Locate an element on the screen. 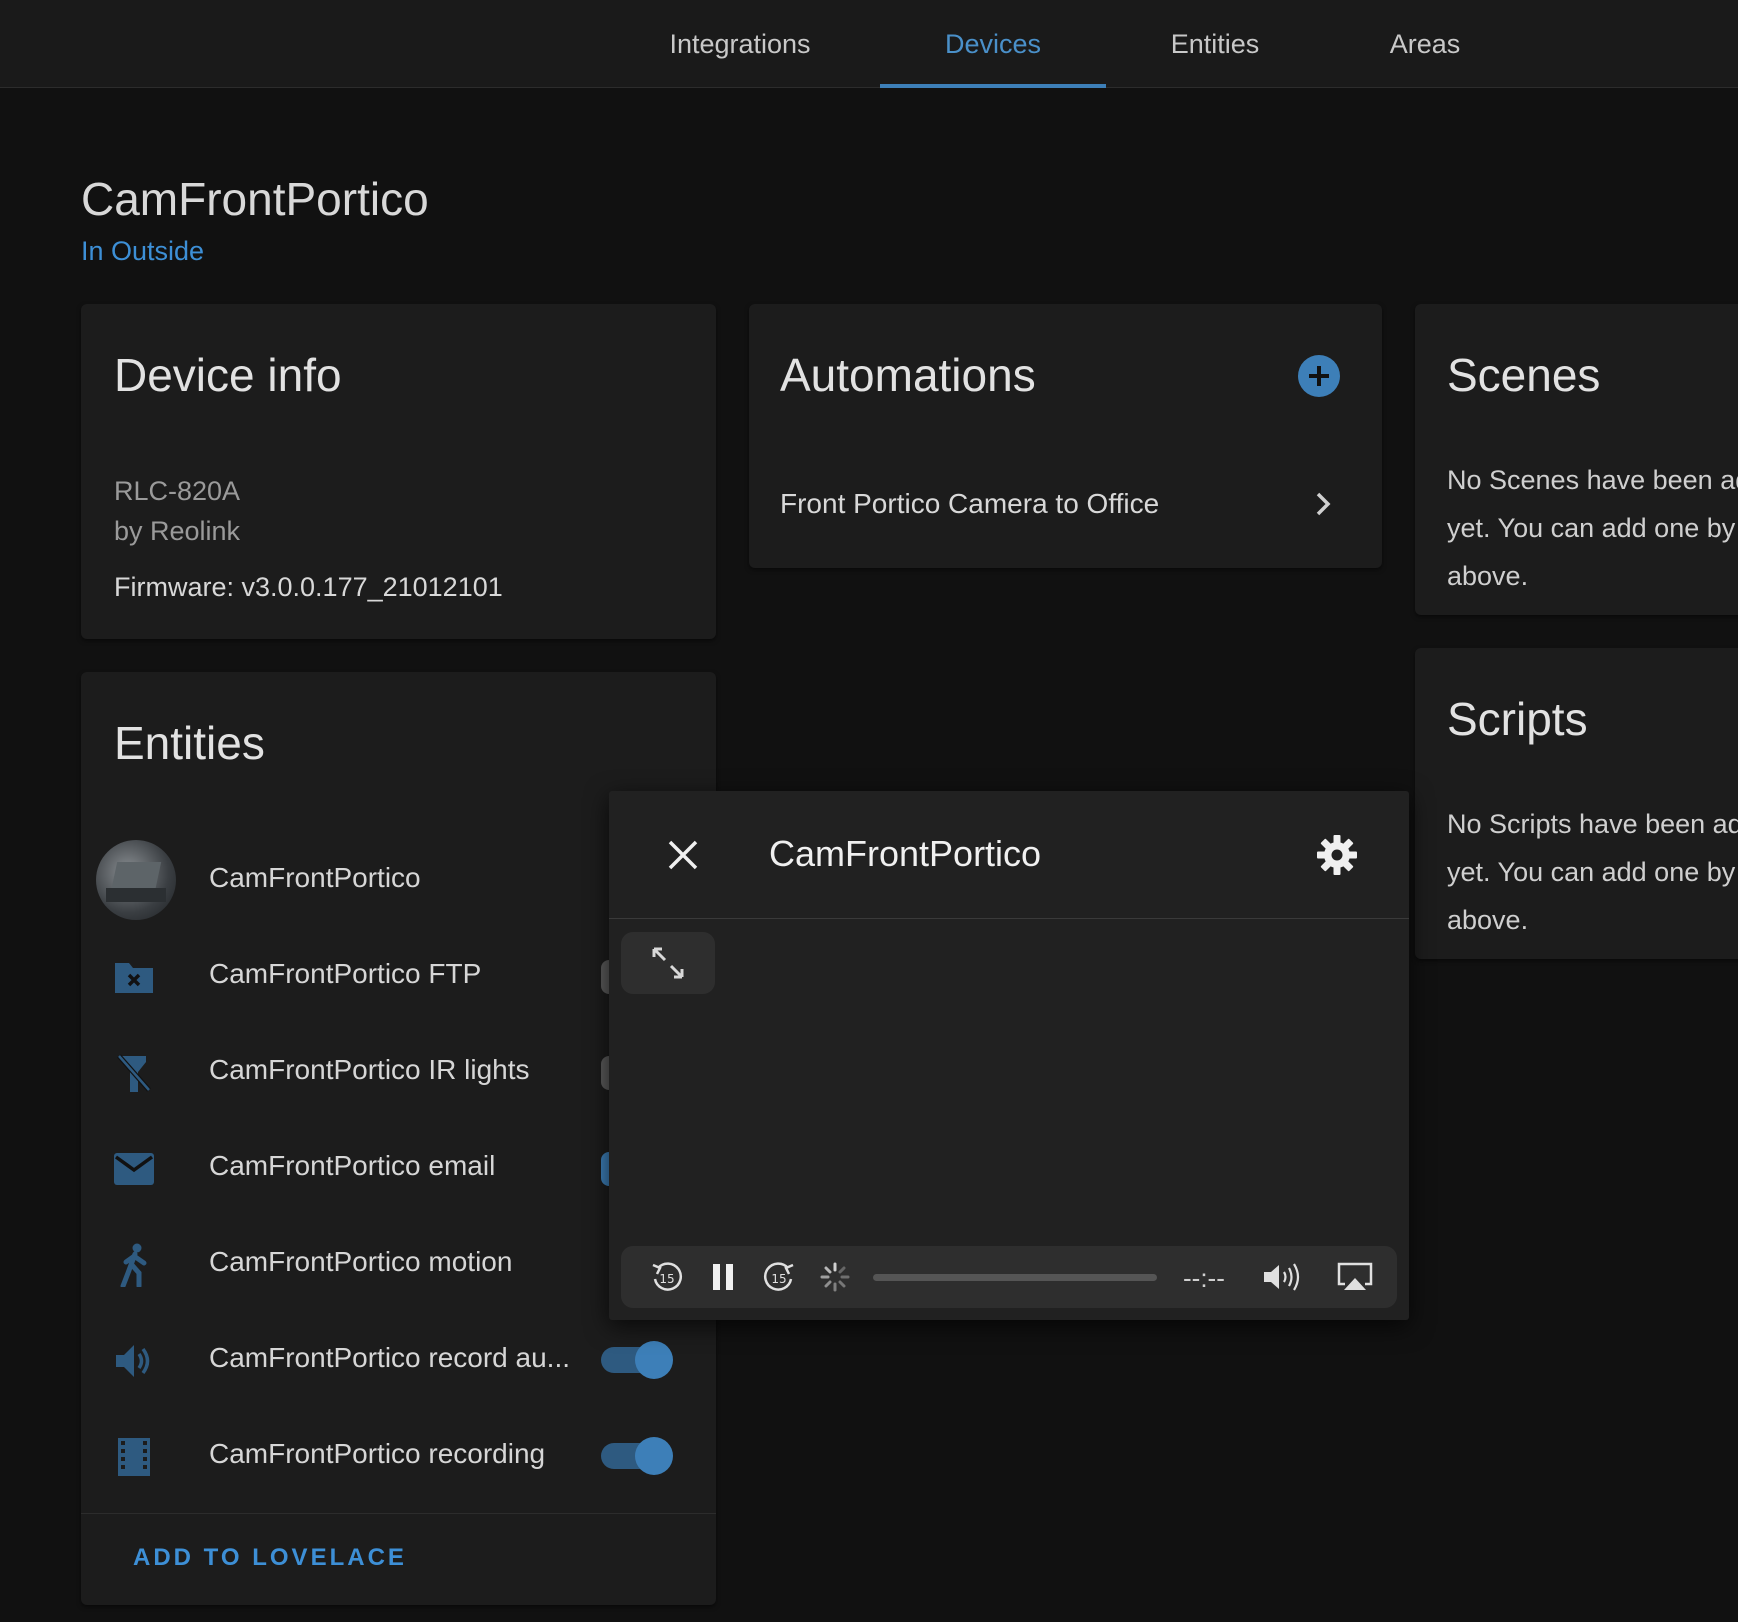 This screenshot has width=1738, height=1622. automations-title: Automations is located at coordinates (908, 375).